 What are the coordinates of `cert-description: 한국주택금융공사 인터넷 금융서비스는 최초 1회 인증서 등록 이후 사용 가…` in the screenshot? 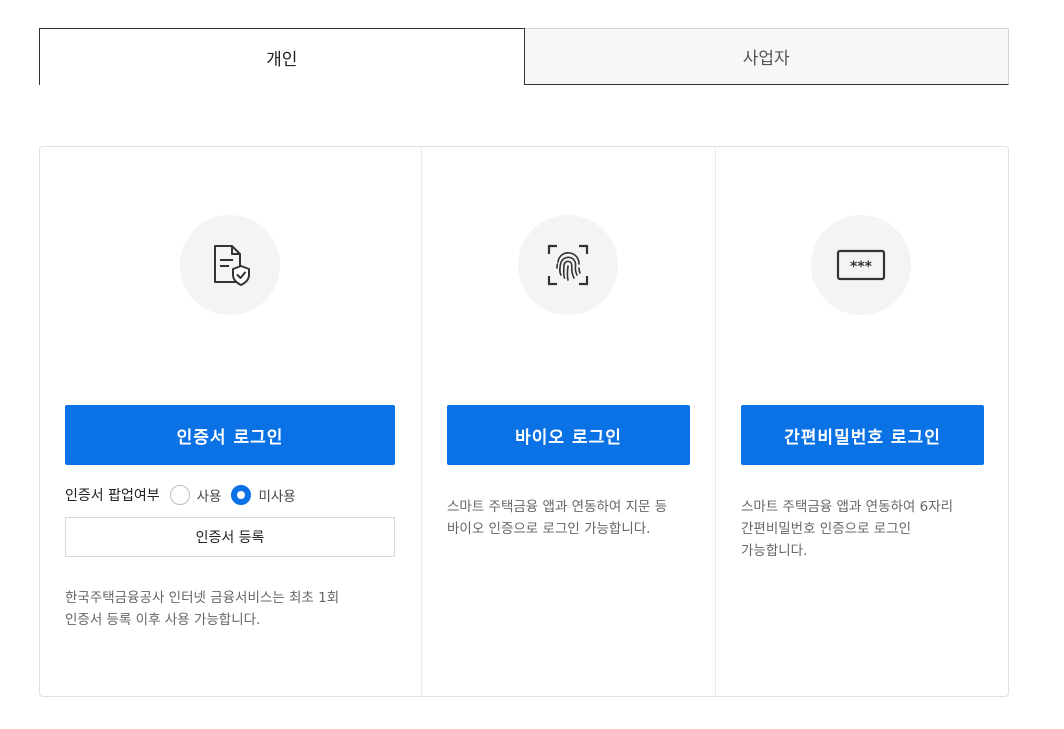 It's located at (202, 609).